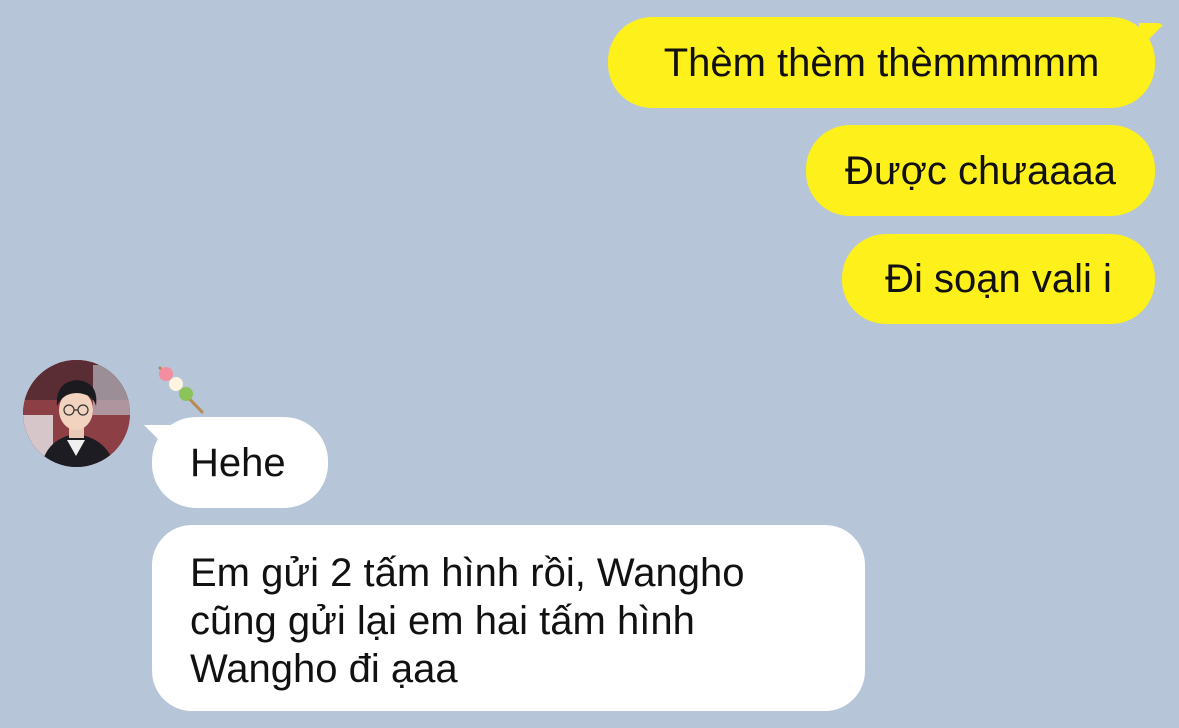 The height and width of the screenshot is (728, 1179). I want to click on message-text: Thèm thèm thèmmmmm, so click(881, 62).